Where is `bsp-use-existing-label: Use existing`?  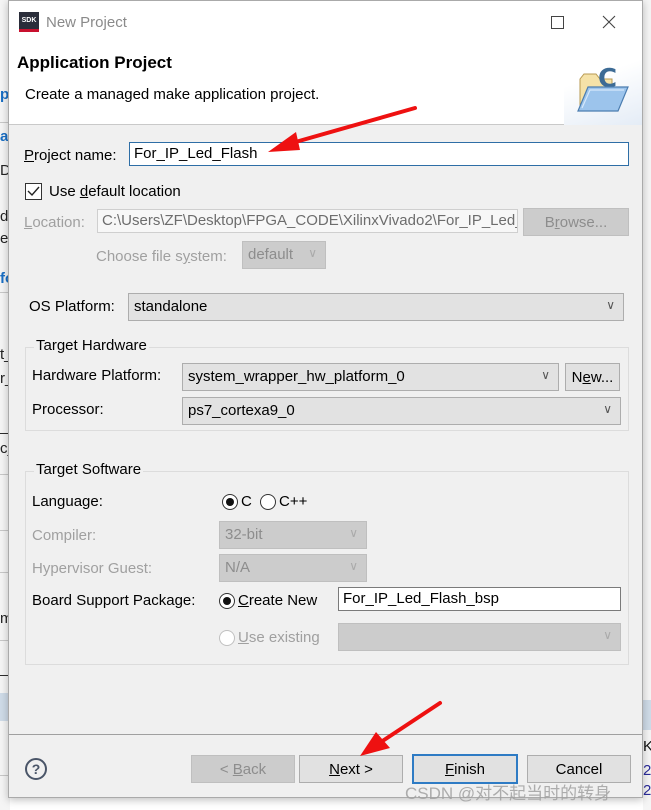
bsp-use-existing-label: Use existing is located at coordinates (279, 637).